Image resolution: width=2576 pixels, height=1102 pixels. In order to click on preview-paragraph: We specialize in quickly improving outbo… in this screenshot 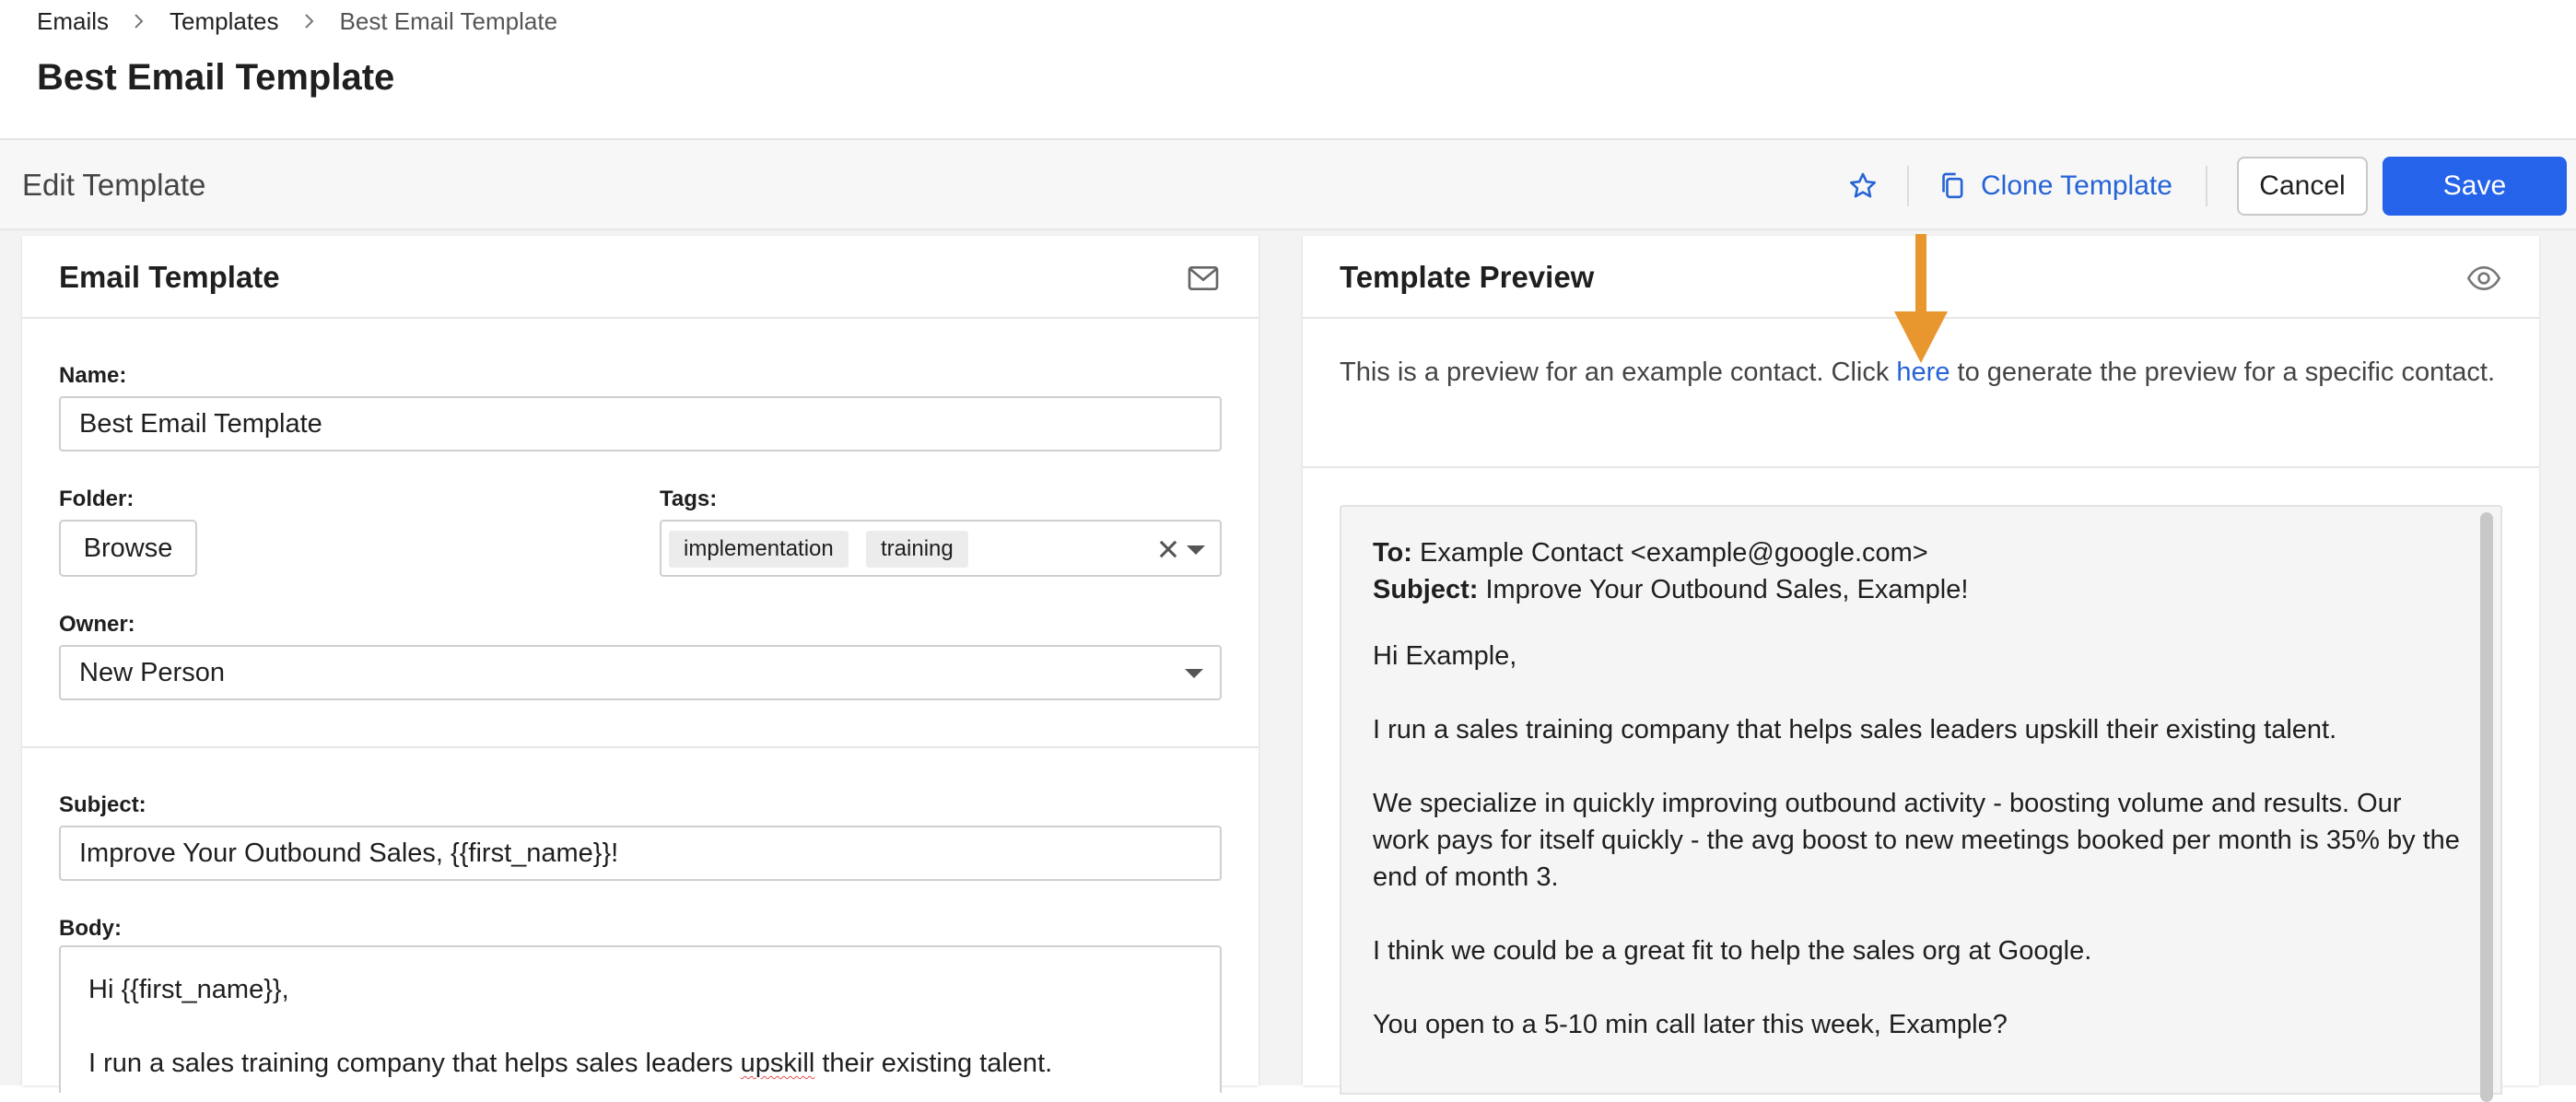, I will do `click(1916, 840)`.